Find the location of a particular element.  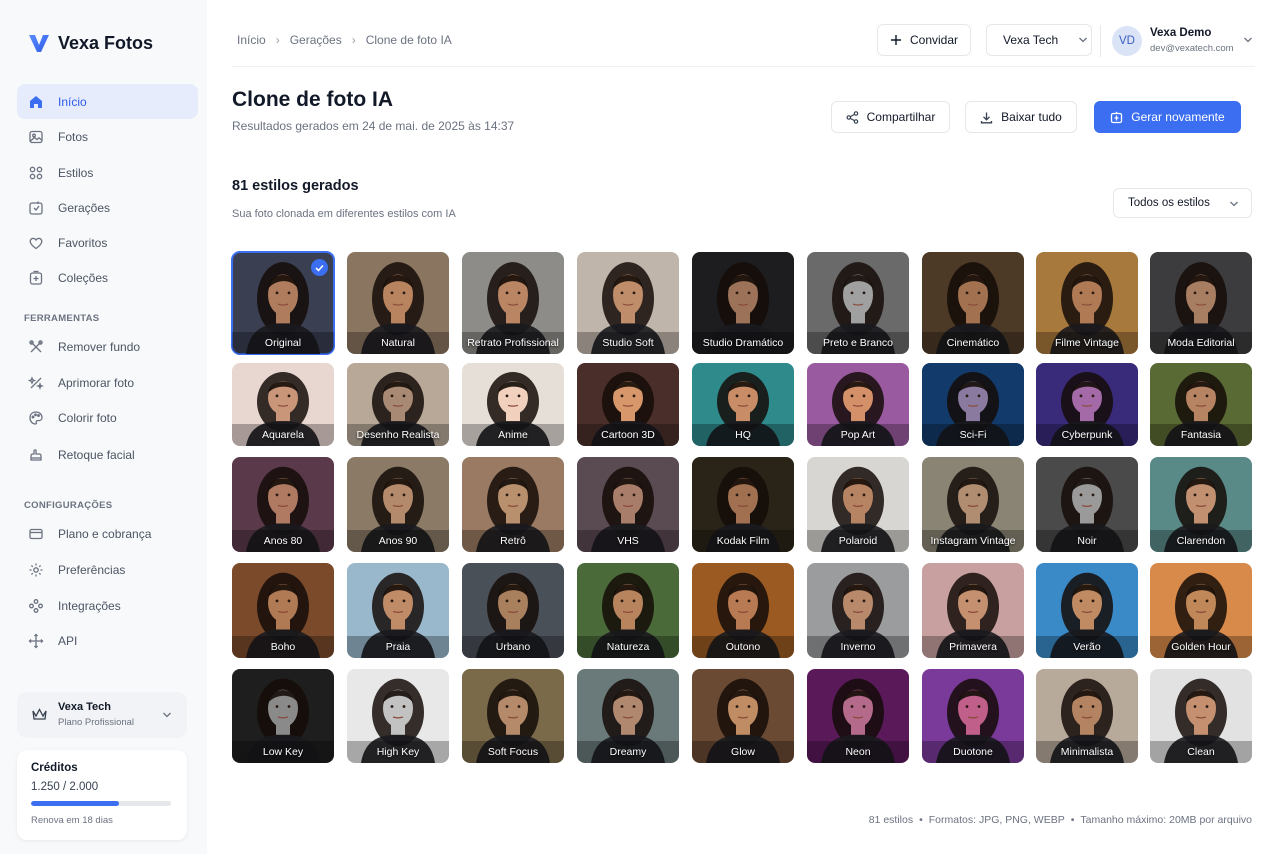

style-tile: Polaroid is located at coordinates (858, 504).